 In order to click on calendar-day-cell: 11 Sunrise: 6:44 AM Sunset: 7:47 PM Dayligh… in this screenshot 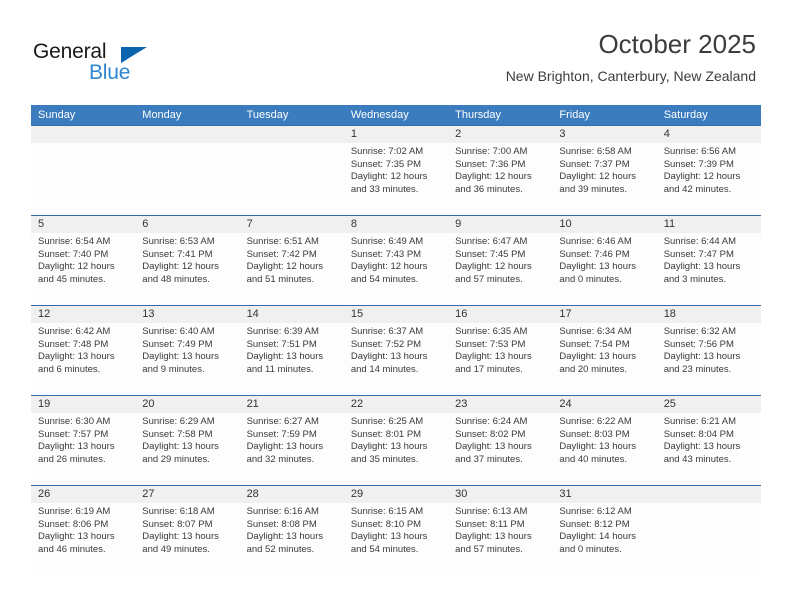, I will do `click(708, 260)`.